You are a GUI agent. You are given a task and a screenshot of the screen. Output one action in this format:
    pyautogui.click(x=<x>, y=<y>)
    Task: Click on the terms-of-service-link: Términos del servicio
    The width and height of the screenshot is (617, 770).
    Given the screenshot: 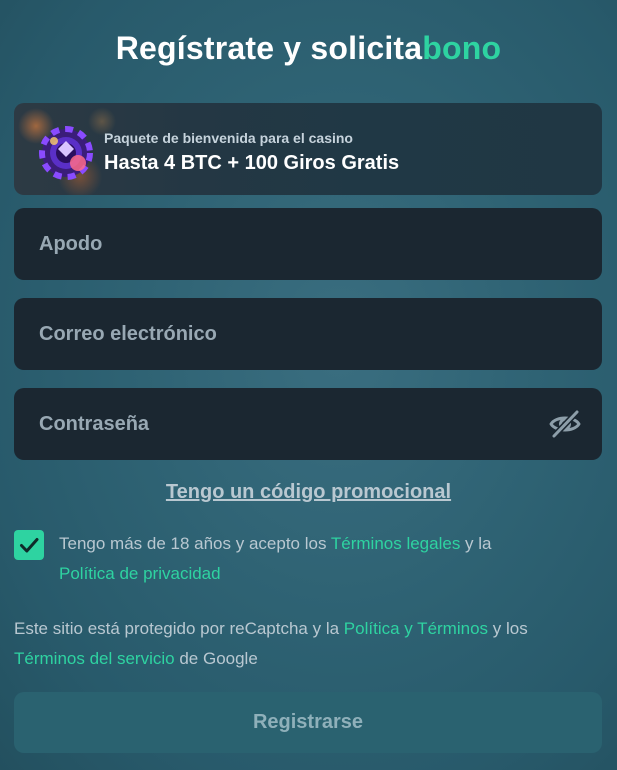 What is the action you would take?
    pyautogui.click(x=94, y=658)
    